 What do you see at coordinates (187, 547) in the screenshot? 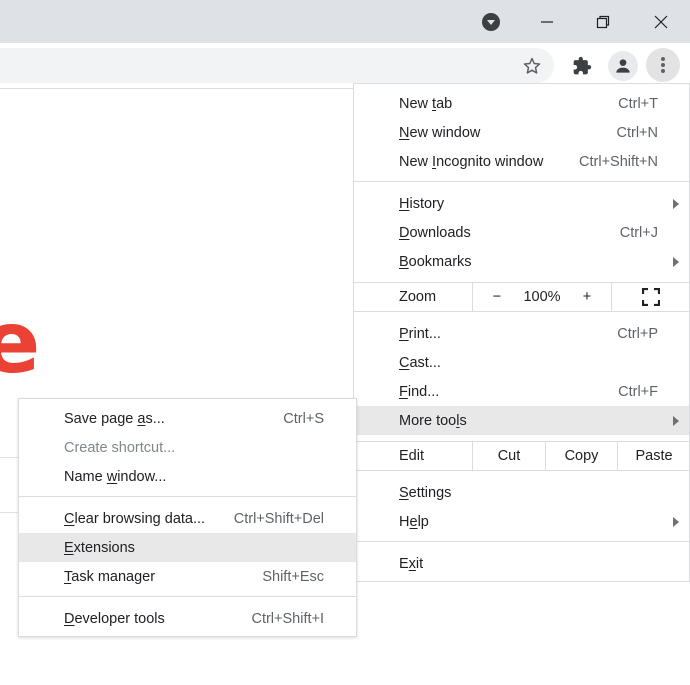
I see `menu-item-extensions: Extensions` at bounding box center [187, 547].